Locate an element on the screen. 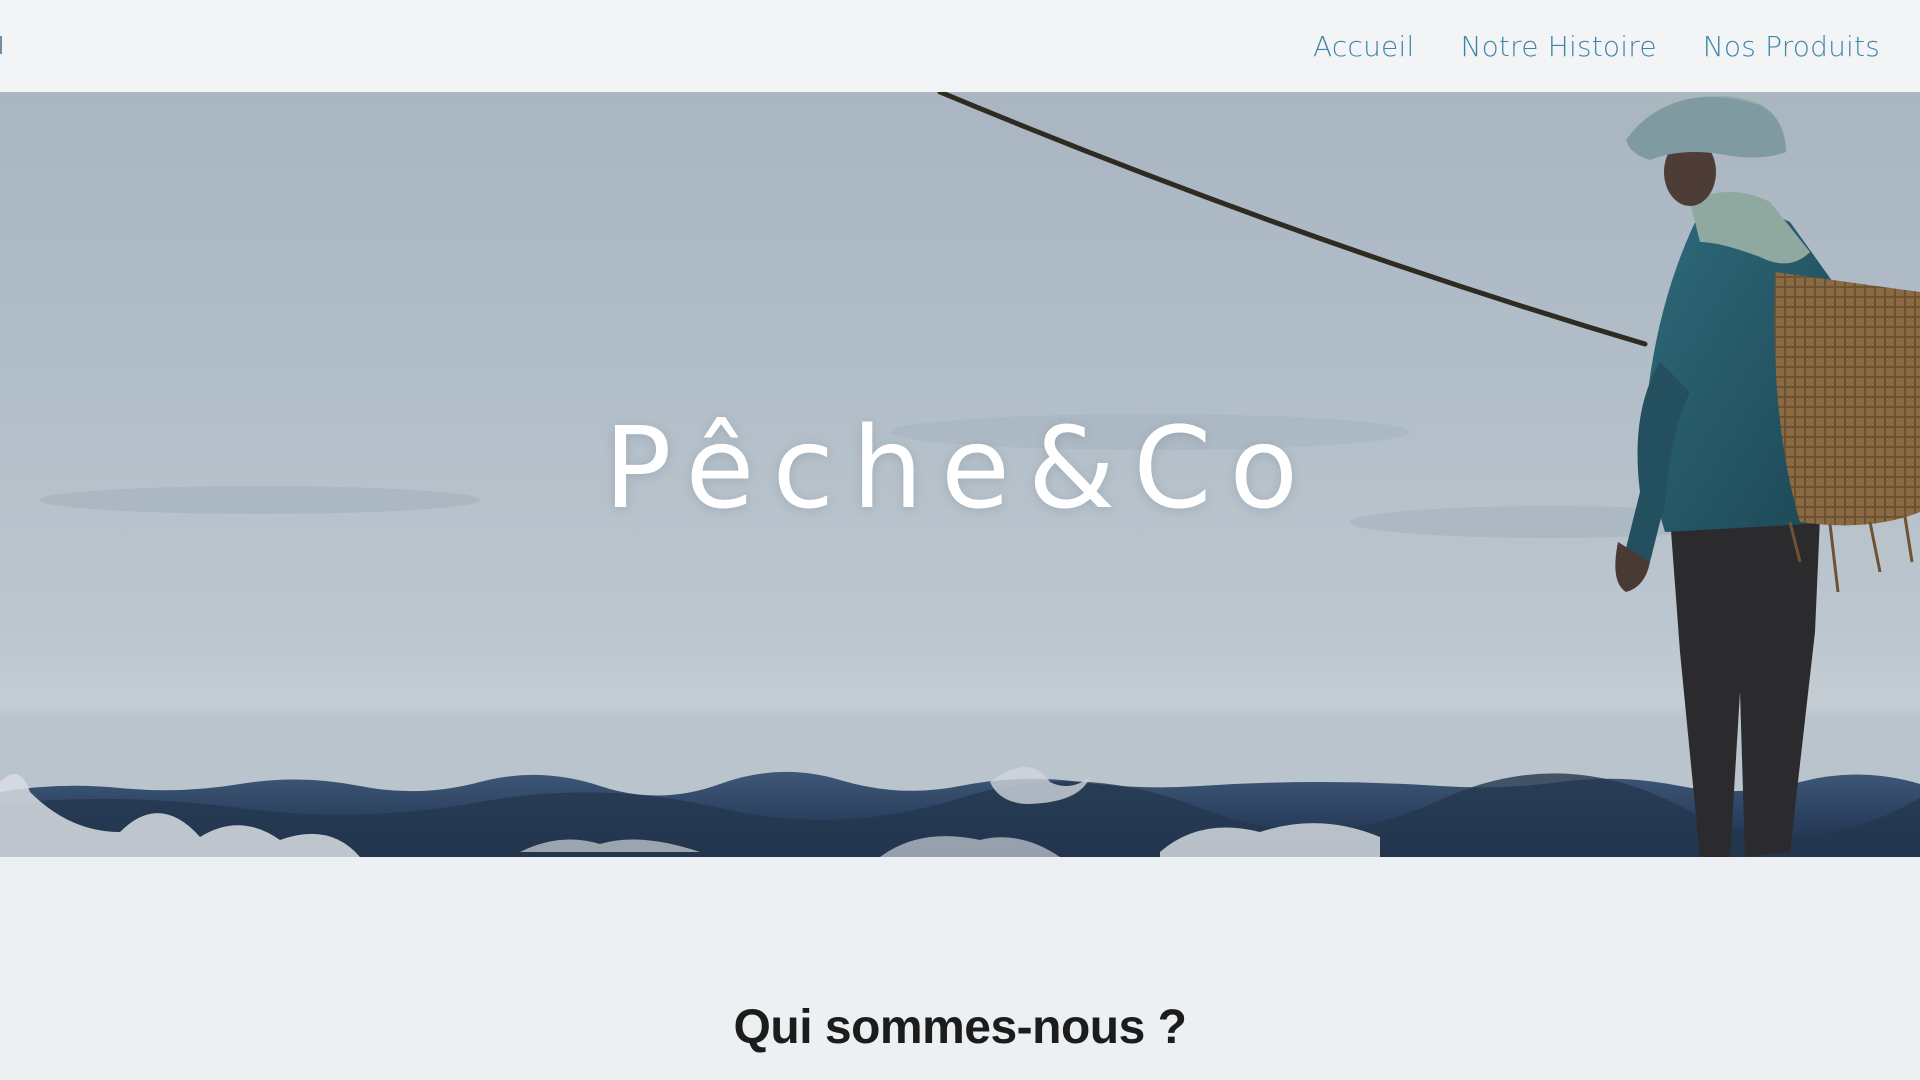 The image size is (1920, 1080). top-navbar: Accueil Notre Histoire Nos Produits is located at coordinates (960, 46).